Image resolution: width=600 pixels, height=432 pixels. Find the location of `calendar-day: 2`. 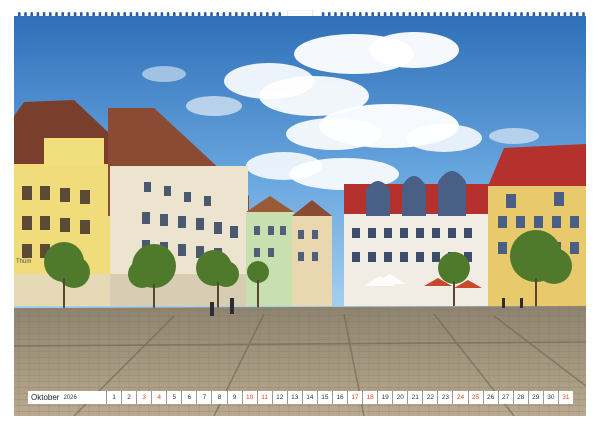

calendar-day: 2 is located at coordinates (128, 397).